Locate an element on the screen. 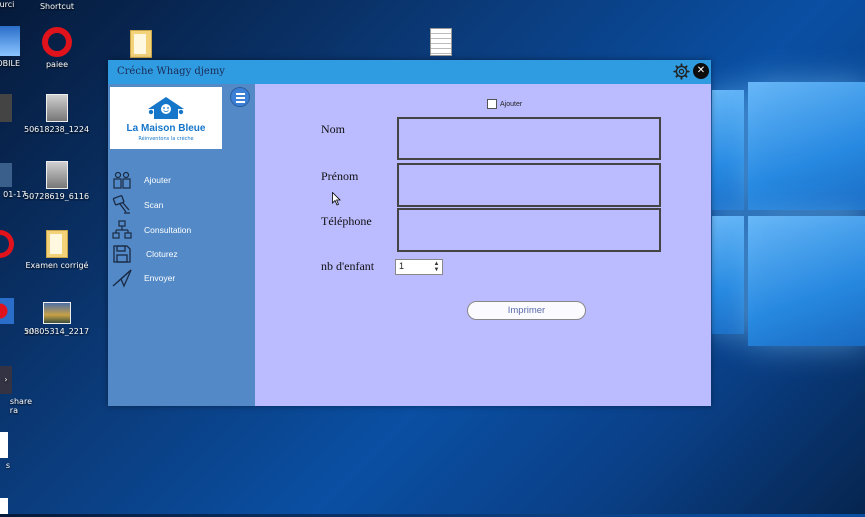  ajouter-checkbox: Ajouter is located at coordinates (504, 104).